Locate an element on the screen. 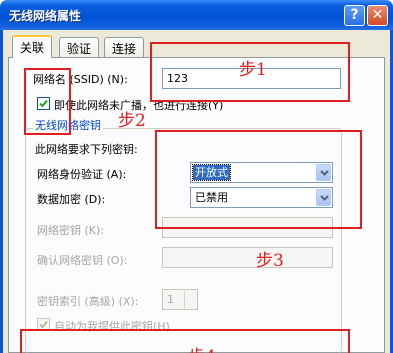 The image size is (393, 353). auth-label: 网络身份验证 (A): is located at coordinates (82, 174).